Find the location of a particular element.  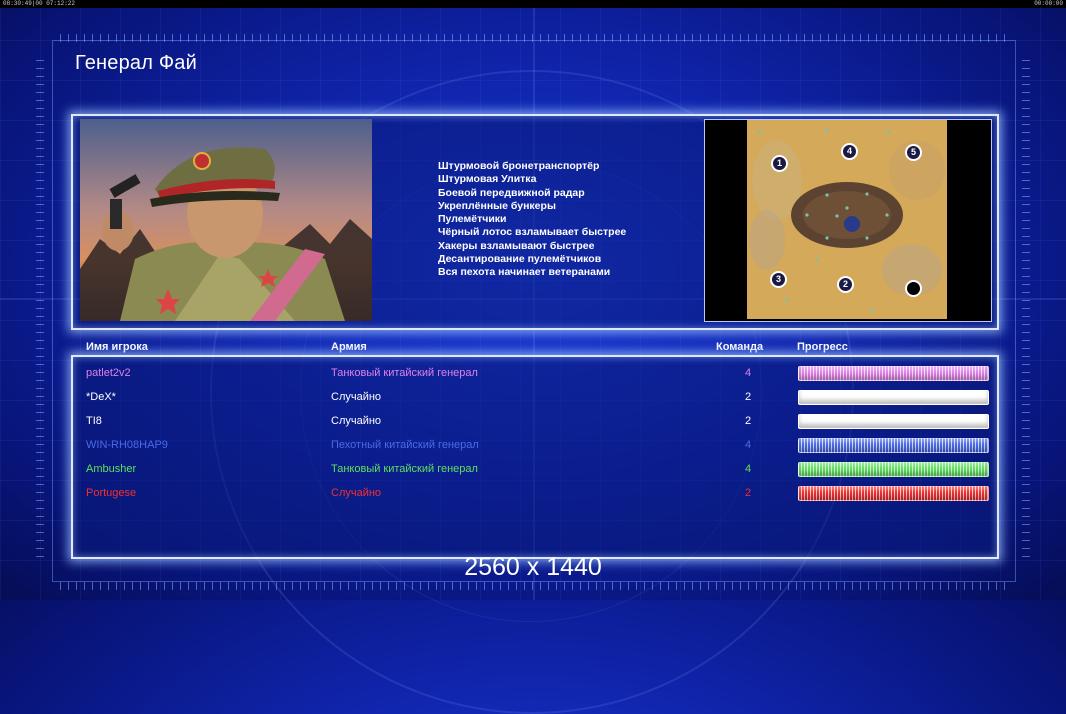

feature-item: Десантирование пулемётчиков is located at coordinates (520, 259).